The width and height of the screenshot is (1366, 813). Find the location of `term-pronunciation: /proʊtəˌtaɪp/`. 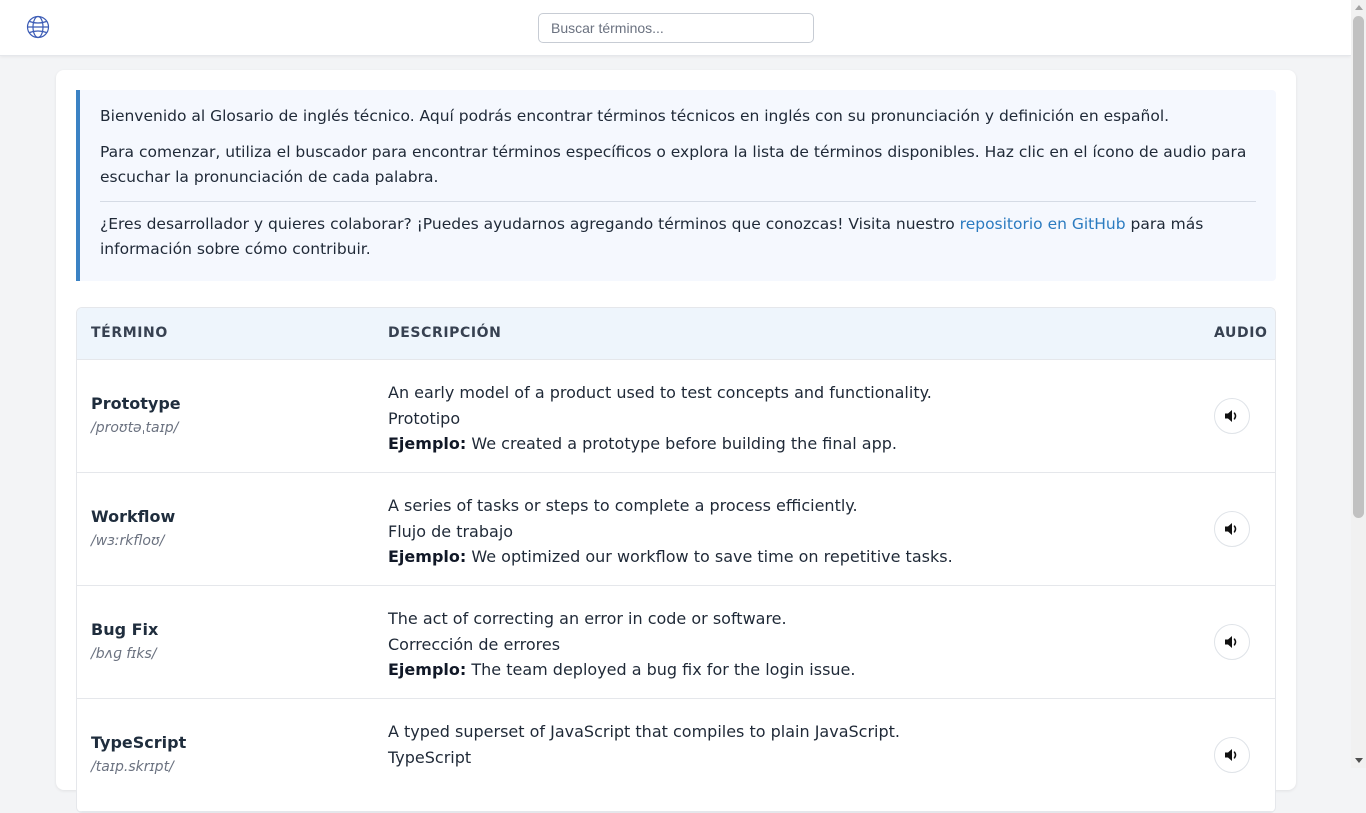

term-pronunciation: /proʊtəˌtaɪp/ is located at coordinates (135, 428).